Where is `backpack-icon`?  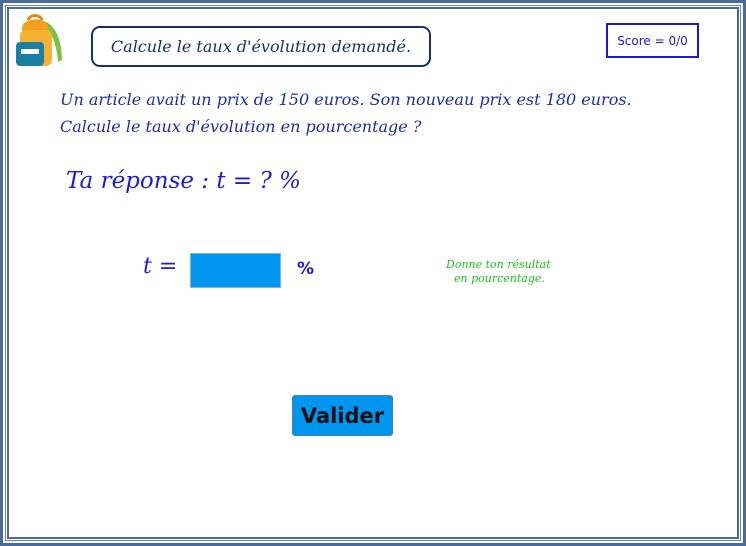
backpack-icon is located at coordinates (39, 40).